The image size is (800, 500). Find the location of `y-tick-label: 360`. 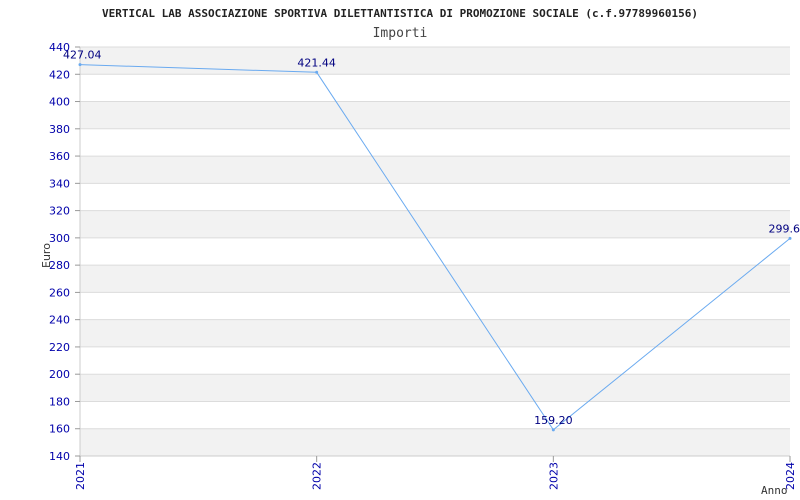

y-tick-label: 360 is located at coordinates (59, 156).